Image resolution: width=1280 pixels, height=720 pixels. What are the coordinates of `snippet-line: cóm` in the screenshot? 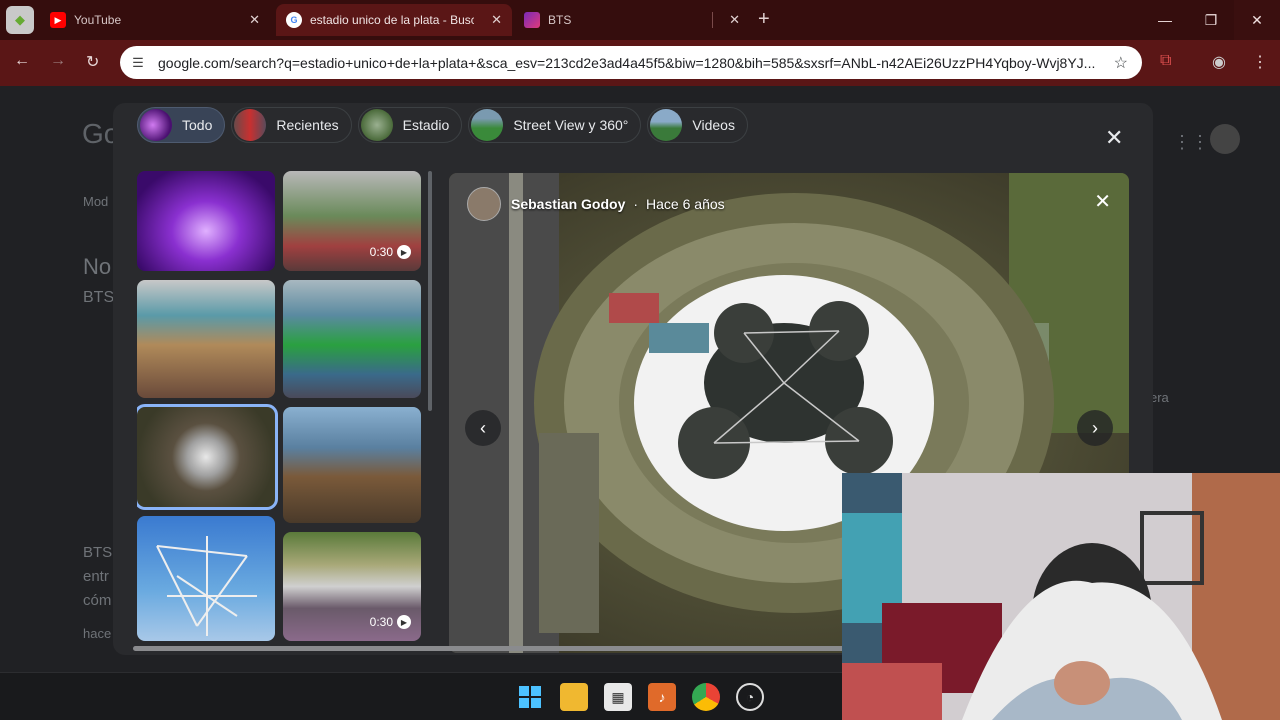 It's located at (97, 600).